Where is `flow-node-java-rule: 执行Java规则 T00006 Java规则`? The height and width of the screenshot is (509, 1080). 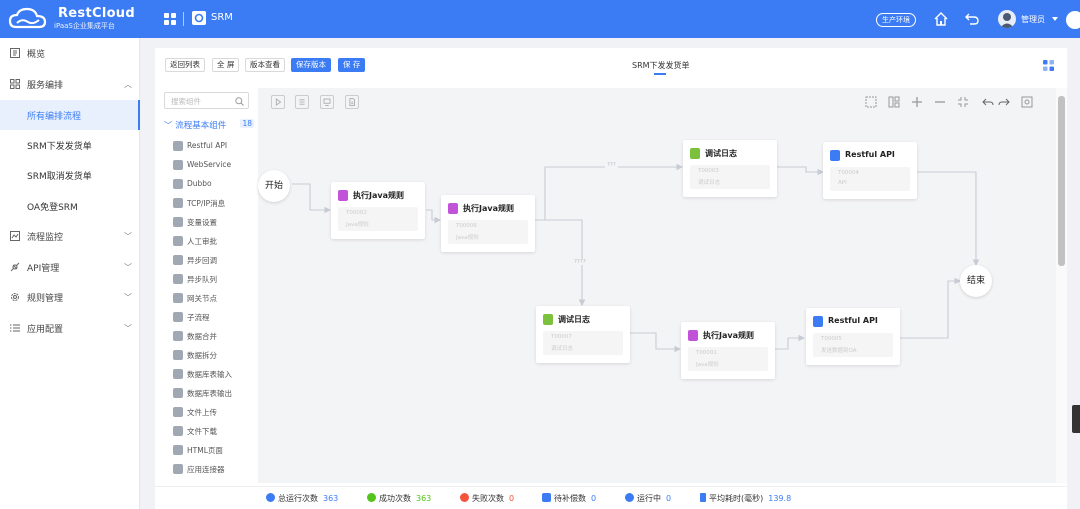
flow-node-java-rule: 执行Java规则 T00006 Java规则 is located at coordinates (488, 223).